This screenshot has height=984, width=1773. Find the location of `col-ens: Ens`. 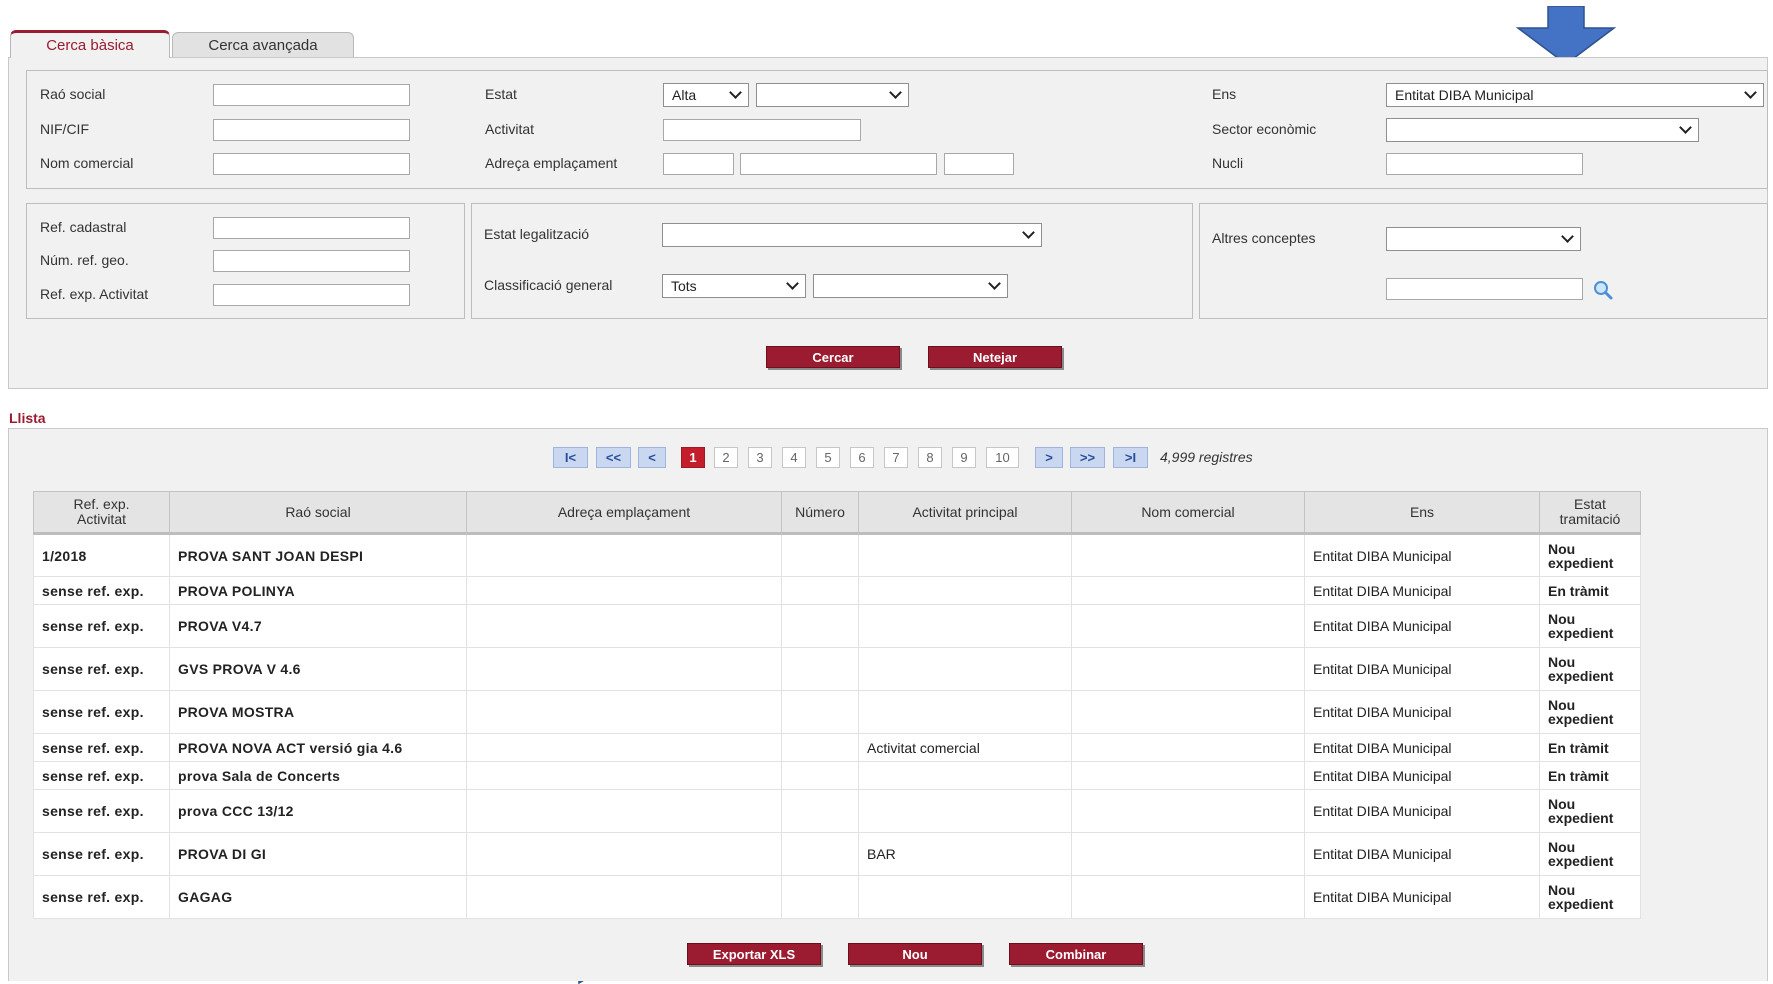

col-ens: Ens is located at coordinates (1422, 513).